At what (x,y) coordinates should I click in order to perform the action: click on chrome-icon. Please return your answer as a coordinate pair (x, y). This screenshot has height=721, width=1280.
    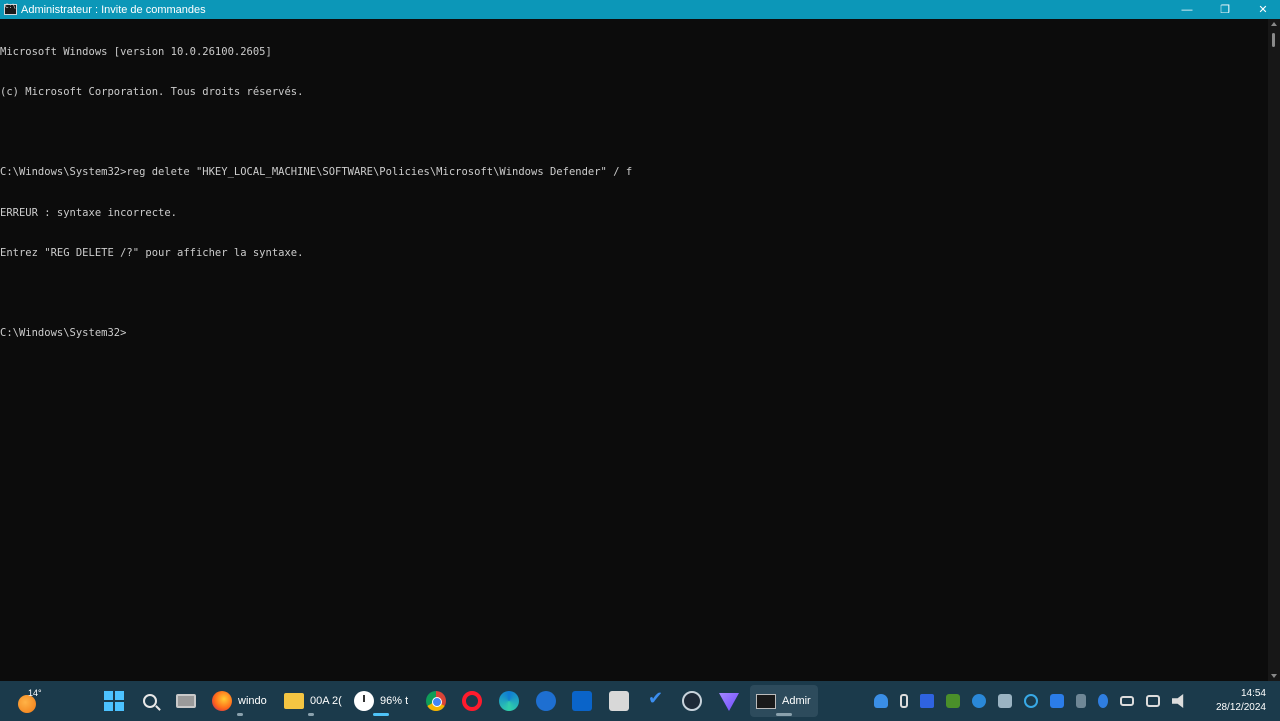
    Looking at the image, I should click on (436, 701).